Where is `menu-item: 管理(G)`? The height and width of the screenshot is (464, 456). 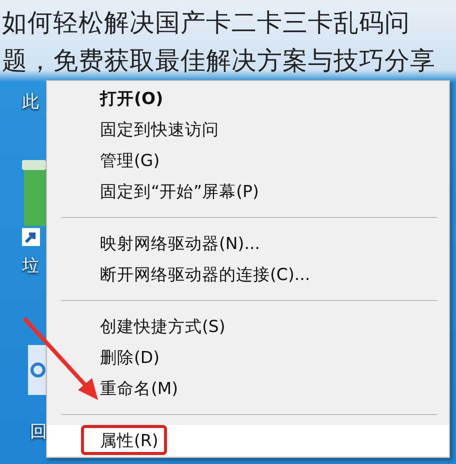 menu-item: 管理(G) is located at coordinates (248, 160).